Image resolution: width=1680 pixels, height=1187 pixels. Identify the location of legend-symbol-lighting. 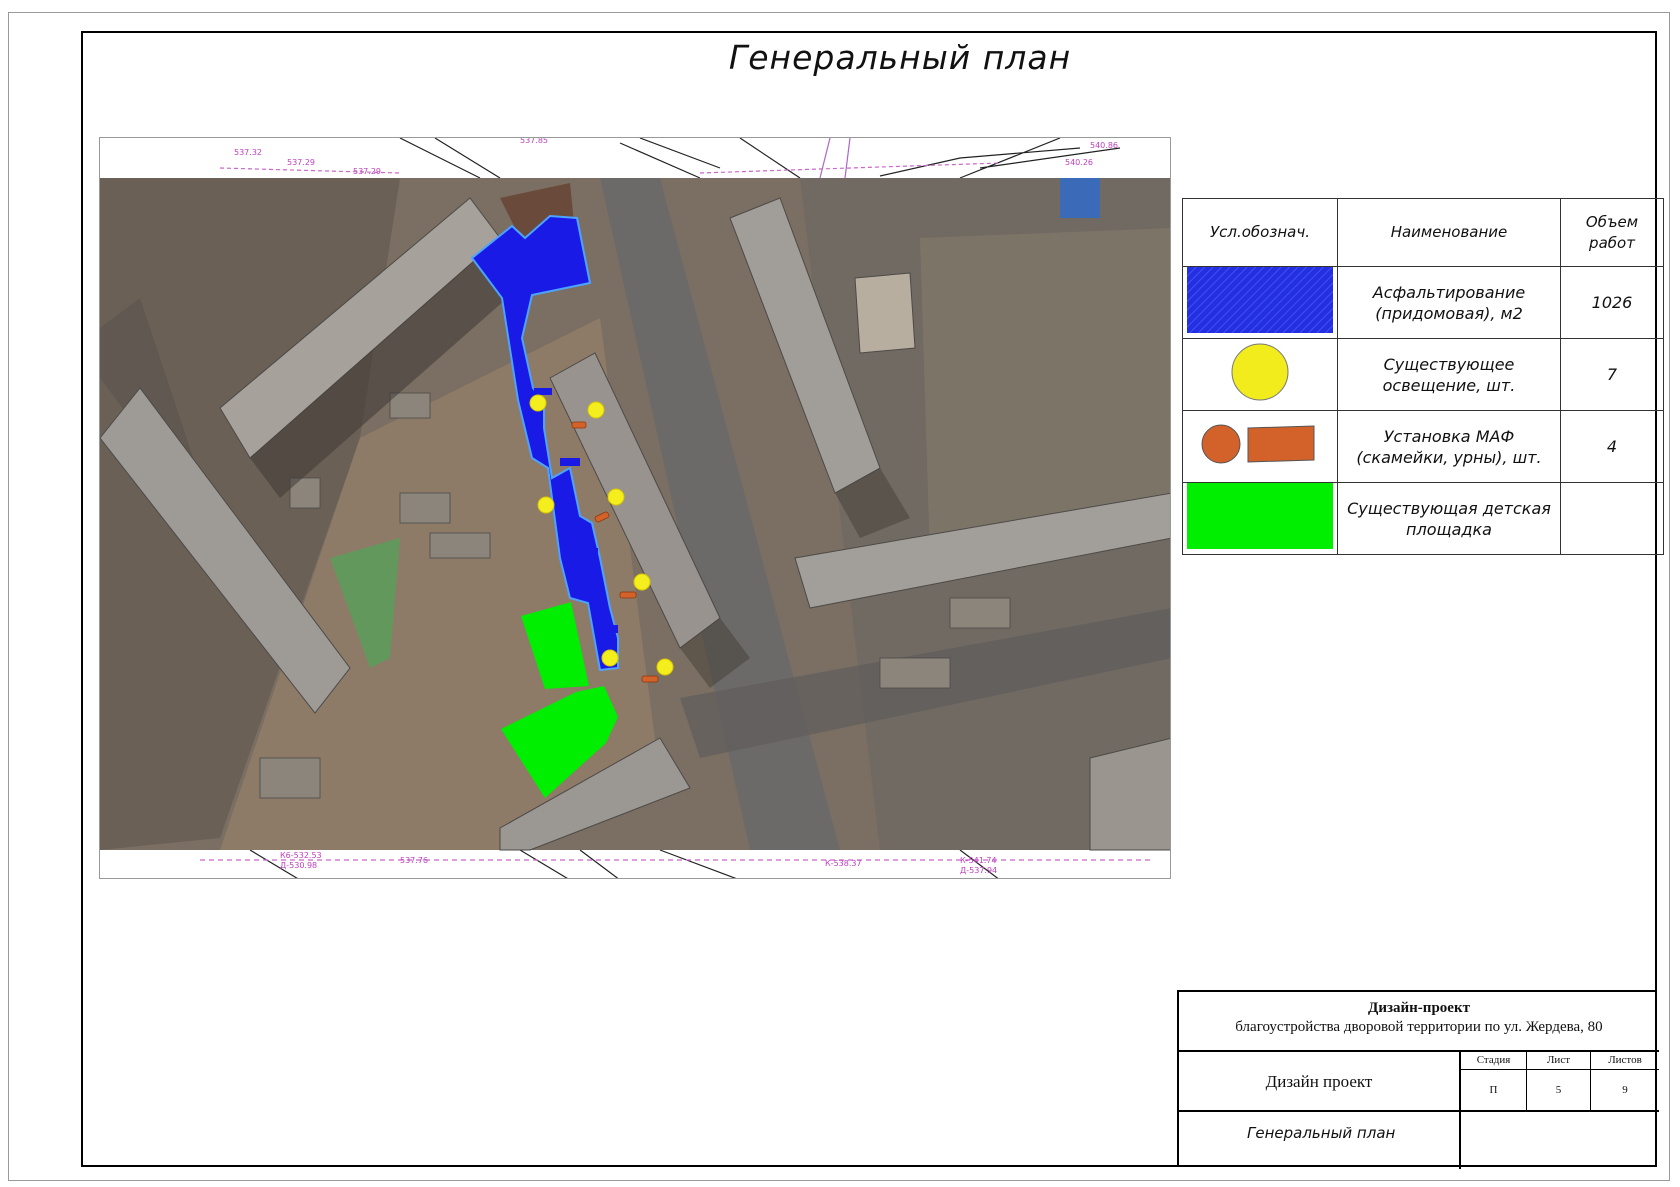
(1260, 374).